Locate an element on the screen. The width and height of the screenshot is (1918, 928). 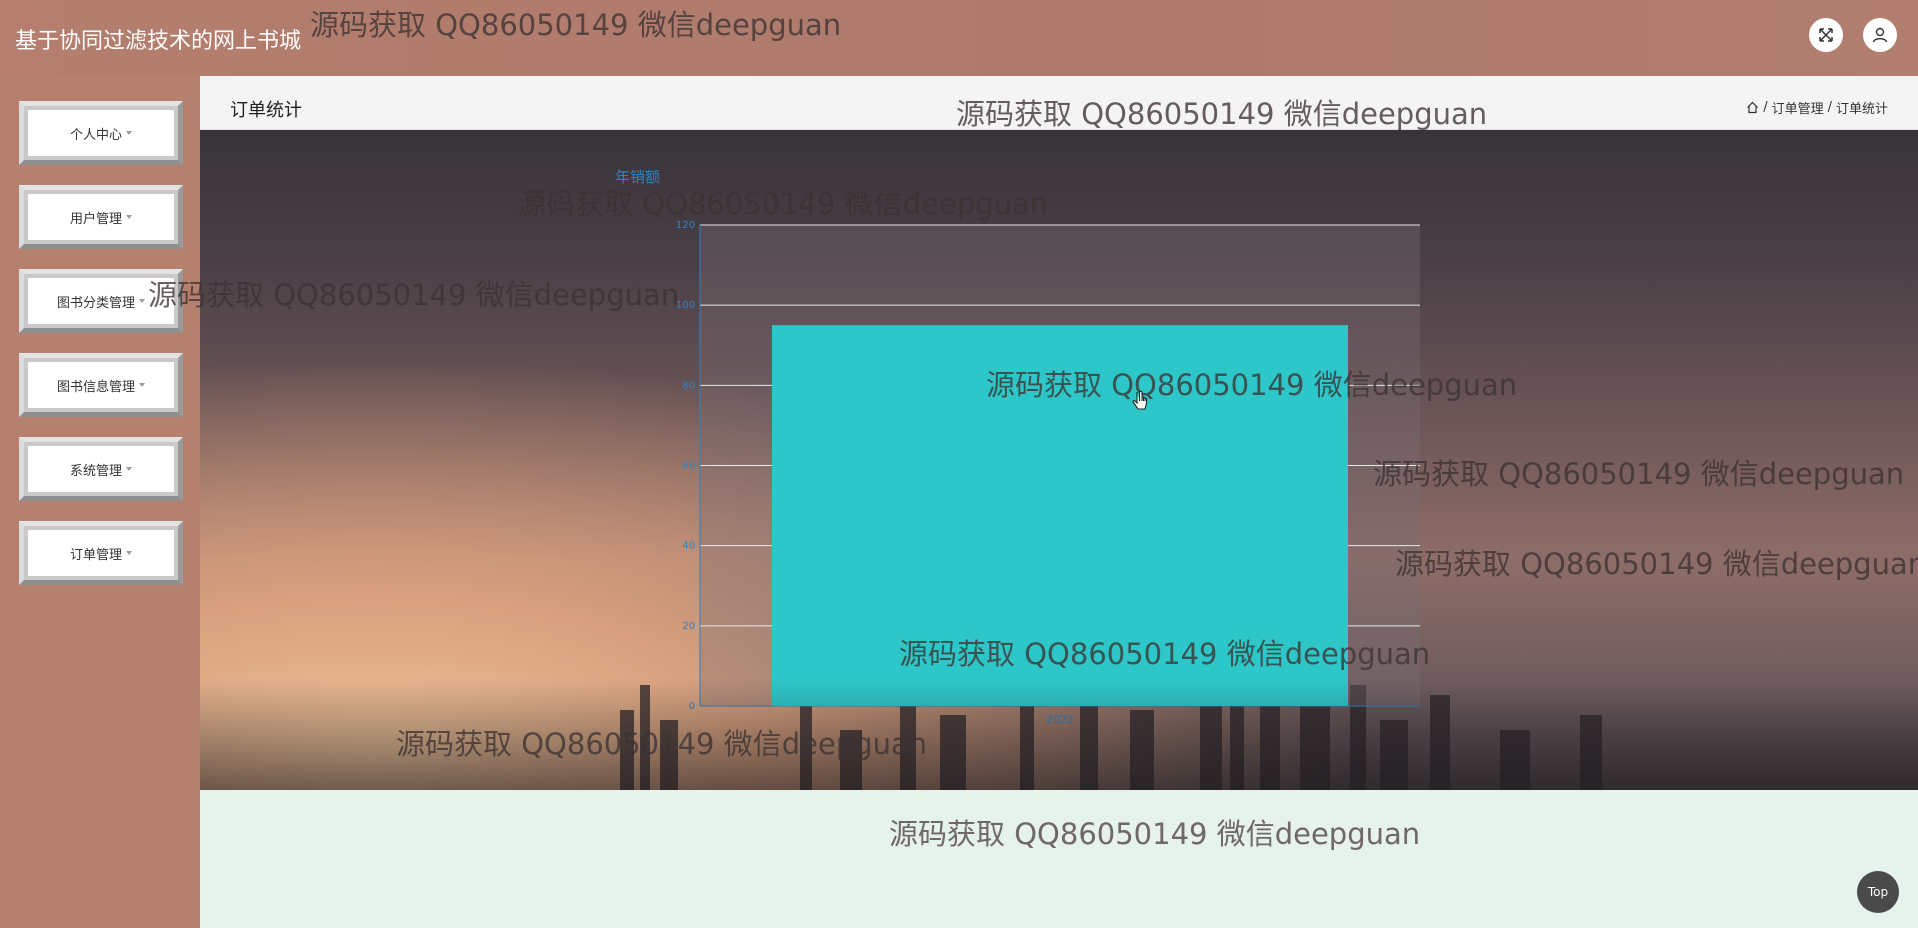
sidebar-item-system-management: 系统管理 is located at coordinates (101, 469).